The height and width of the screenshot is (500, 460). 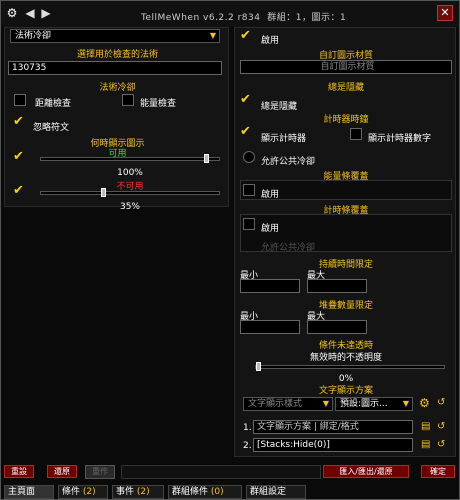 What do you see at coordinates (247, 446) in the screenshot?
I see `text-line-2-number: 2.` at bounding box center [247, 446].